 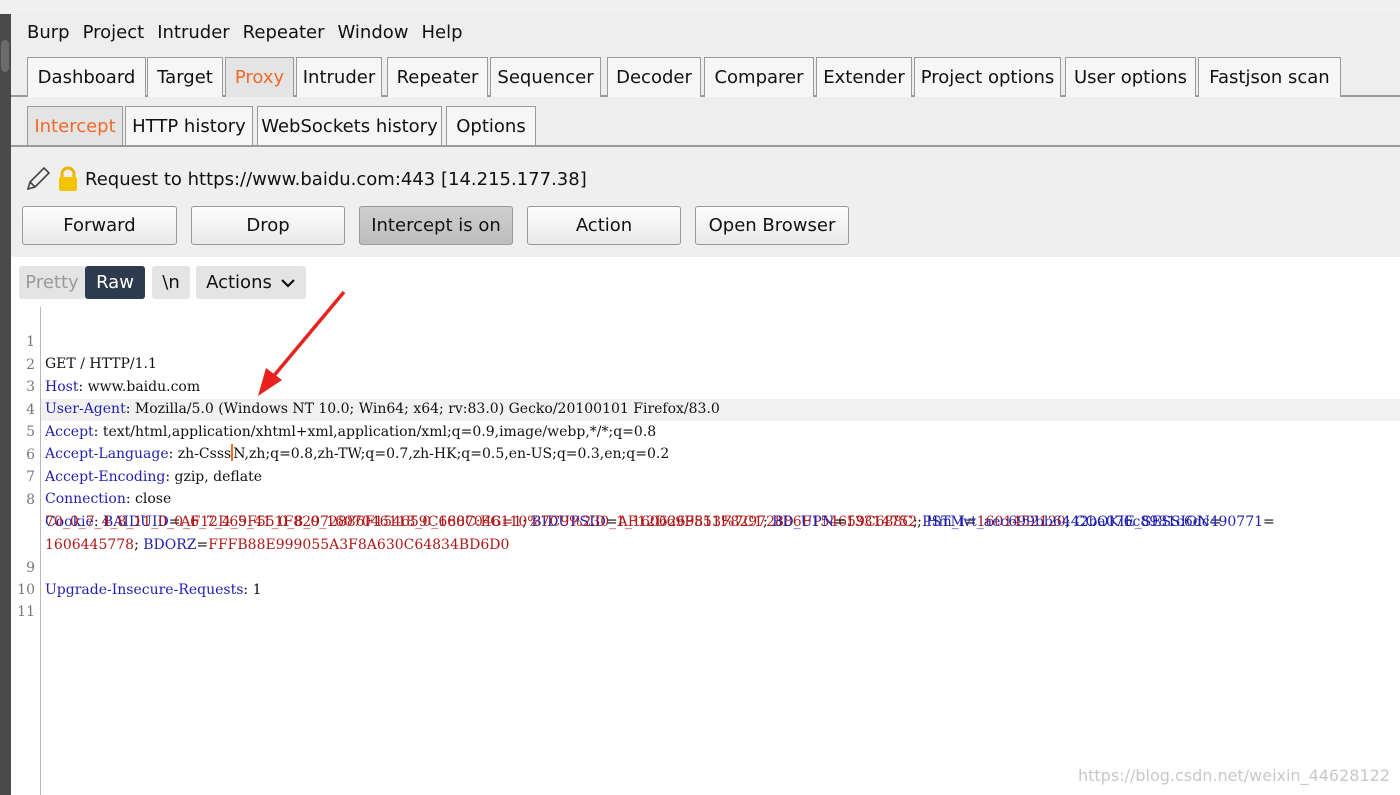 What do you see at coordinates (86, 77) in the screenshot?
I see `tab-dashboard: Dashboard` at bounding box center [86, 77].